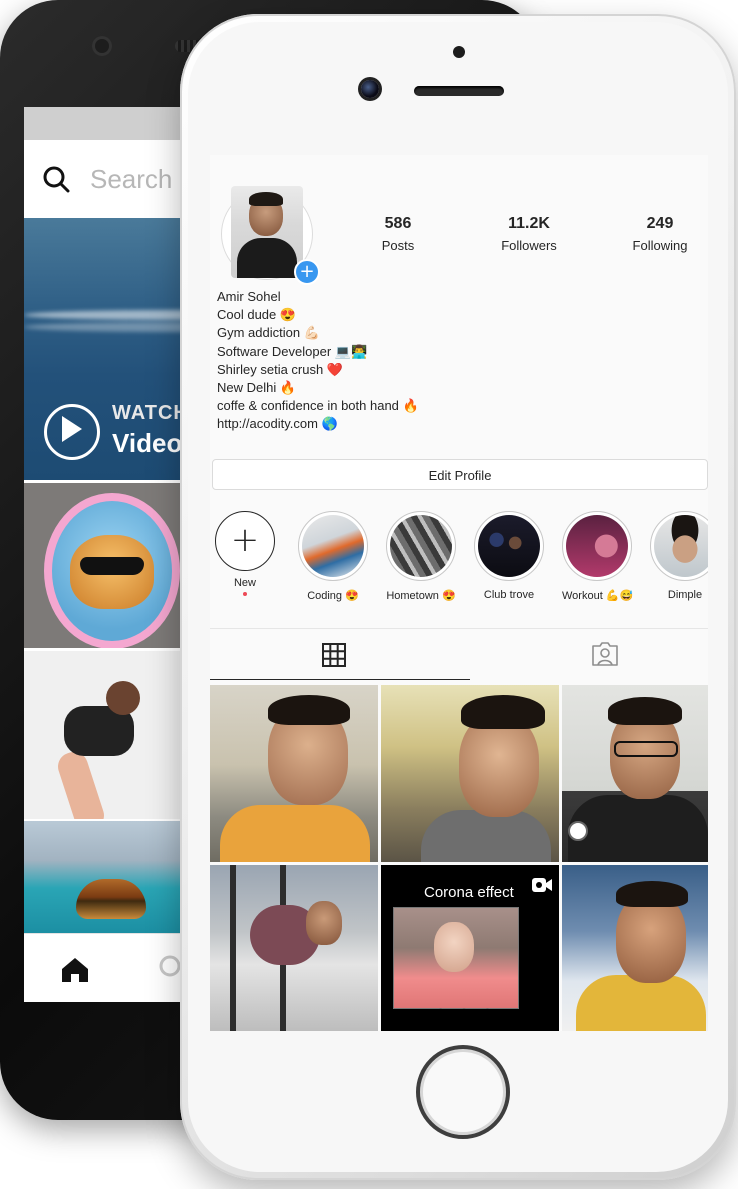 This screenshot has height=1189, width=738. Describe the element at coordinates (233, 948) in the screenshot. I see `gym-bar` at that location.